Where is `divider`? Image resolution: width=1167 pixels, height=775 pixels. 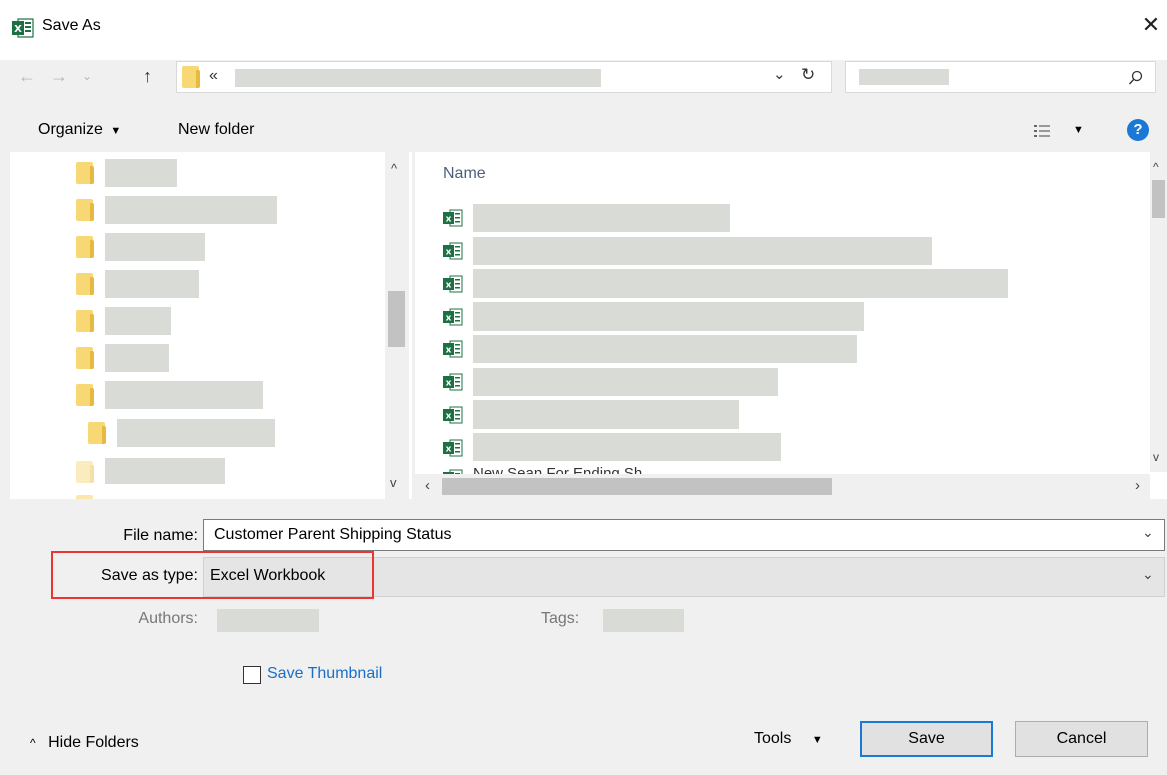
divider is located at coordinates (583, 504).